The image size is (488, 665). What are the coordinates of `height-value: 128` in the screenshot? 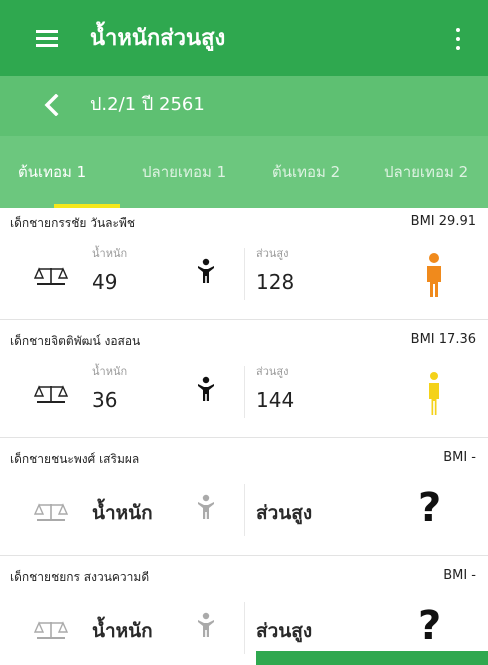 It's located at (275, 282).